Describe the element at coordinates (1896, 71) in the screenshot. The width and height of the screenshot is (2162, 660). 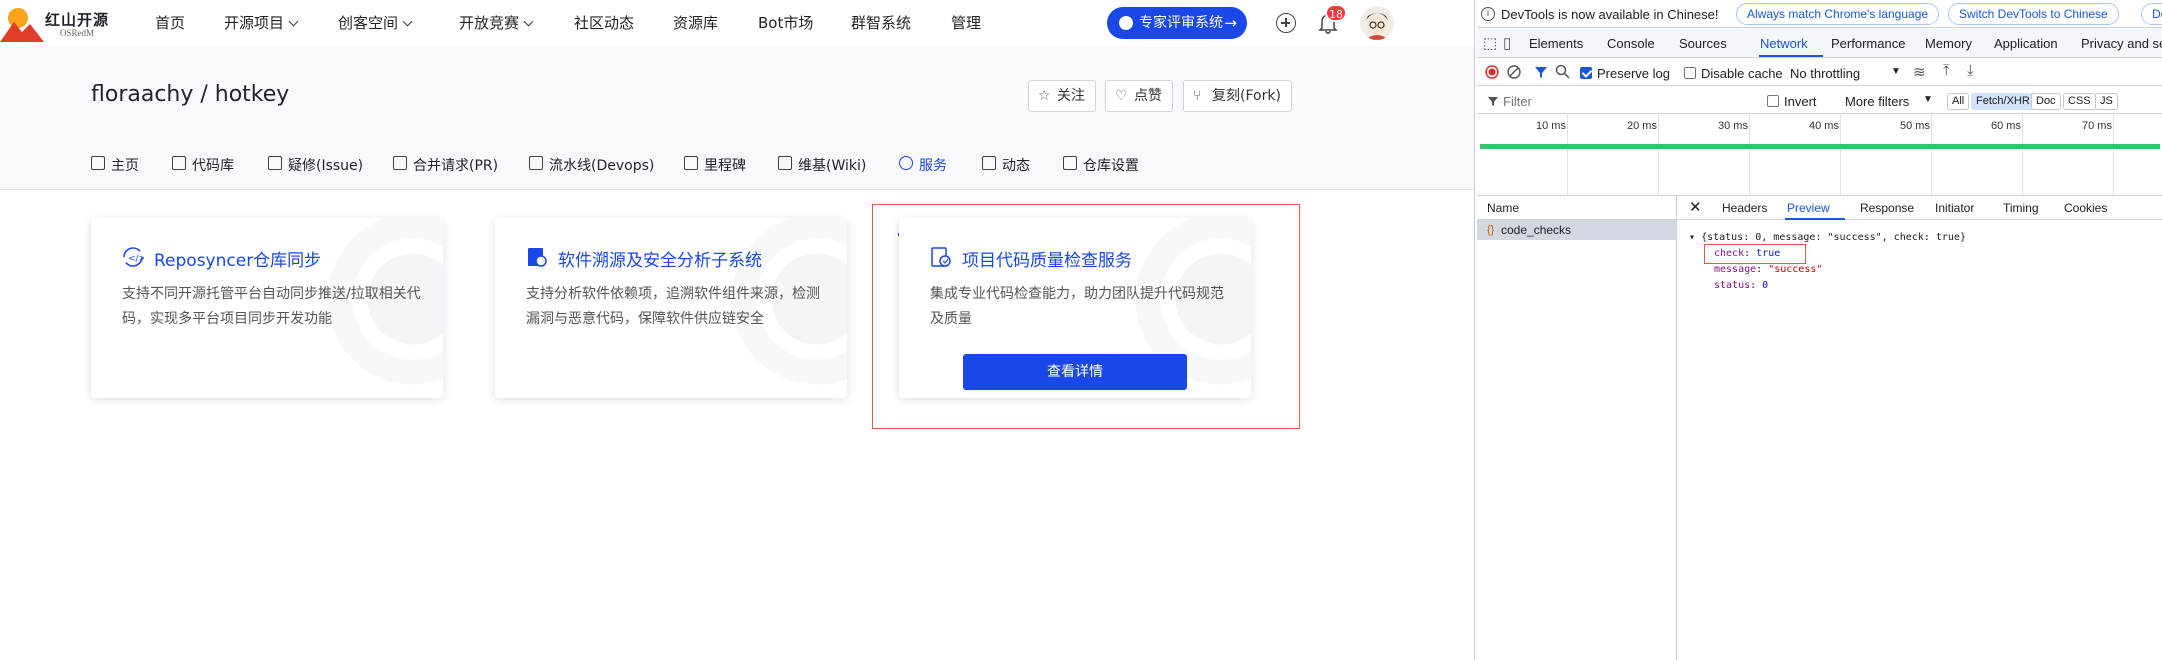
I see `chevron-down-icon: ▼` at that location.